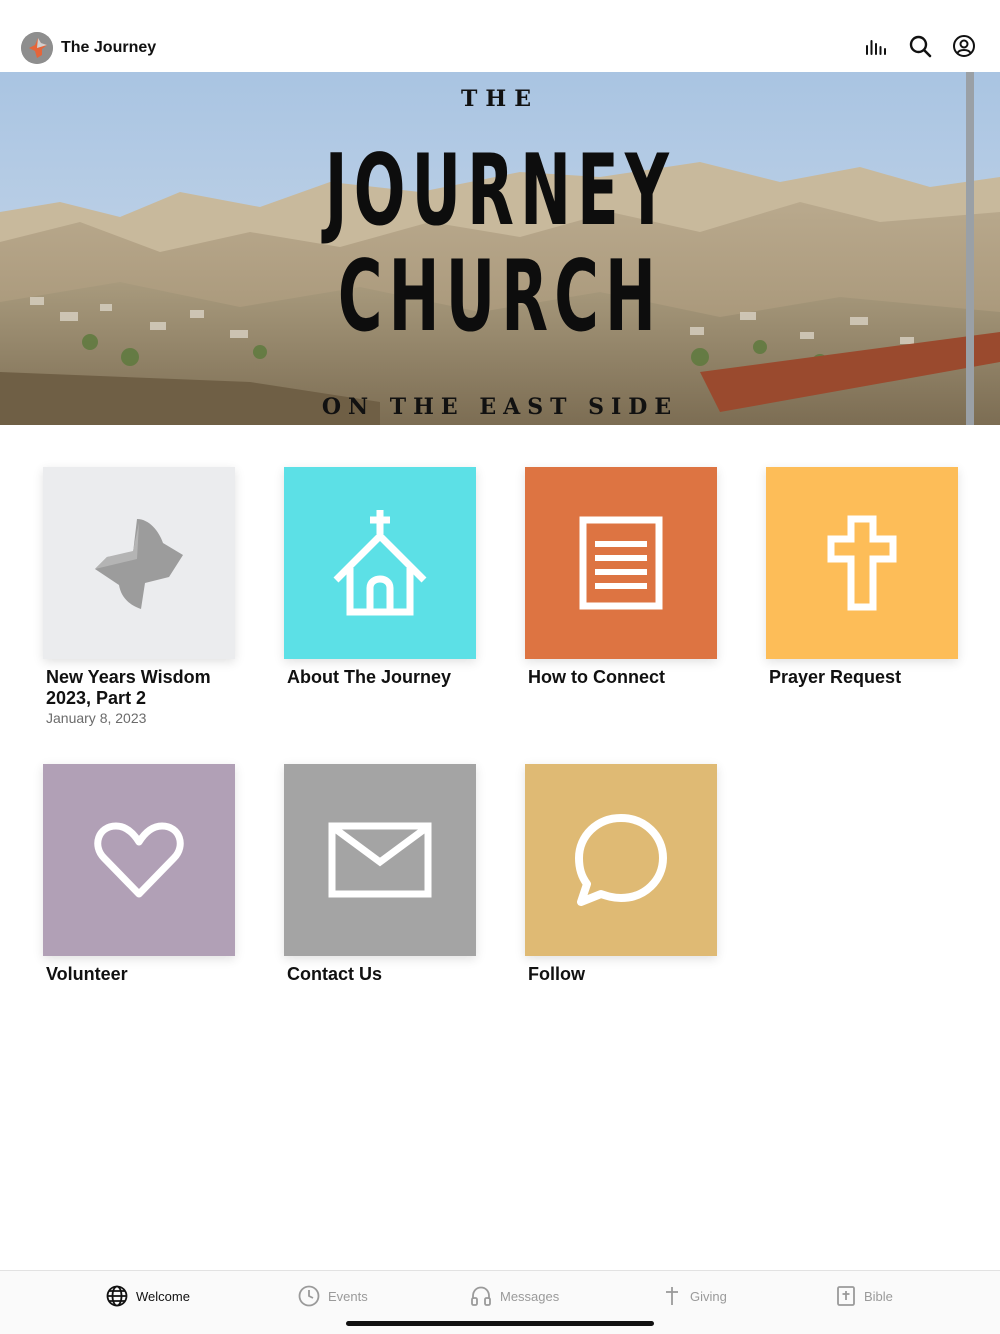 The height and width of the screenshot is (1334, 1000). What do you see at coordinates (556, 974) in the screenshot?
I see `tile-label: Follow` at bounding box center [556, 974].